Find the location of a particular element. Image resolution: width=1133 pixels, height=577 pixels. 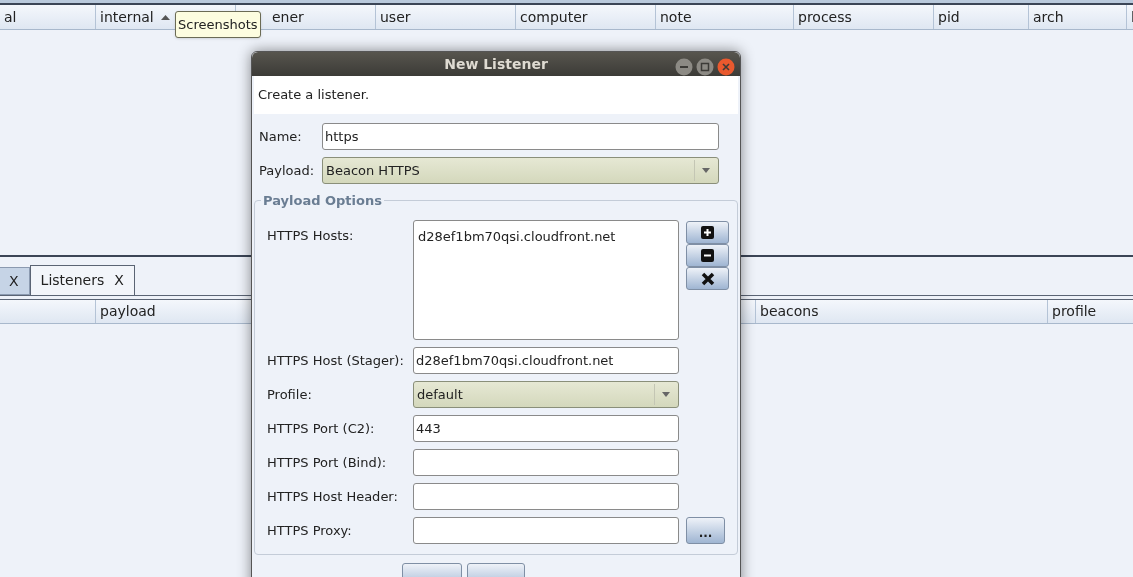

add-button is located at coordinates (707, 232).